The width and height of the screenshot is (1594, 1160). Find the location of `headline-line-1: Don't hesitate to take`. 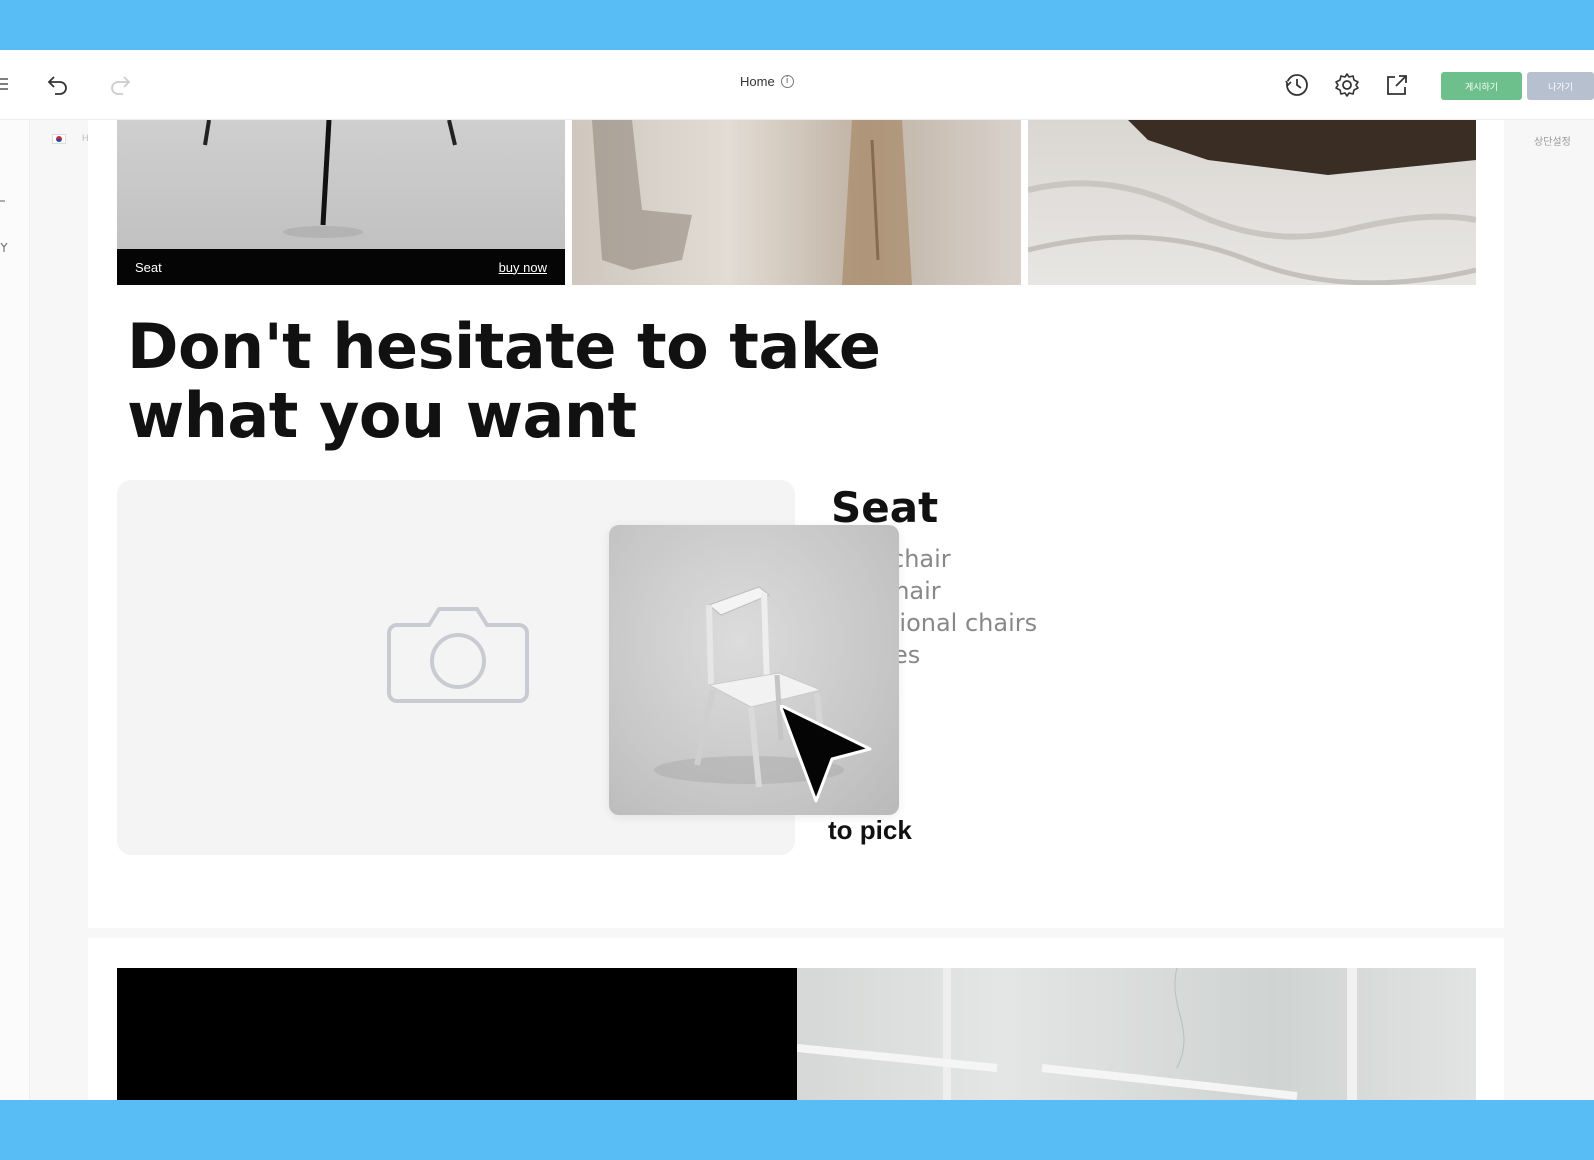

headline-line-1: Don't hesitate to take is located at coordinates (504, 346).